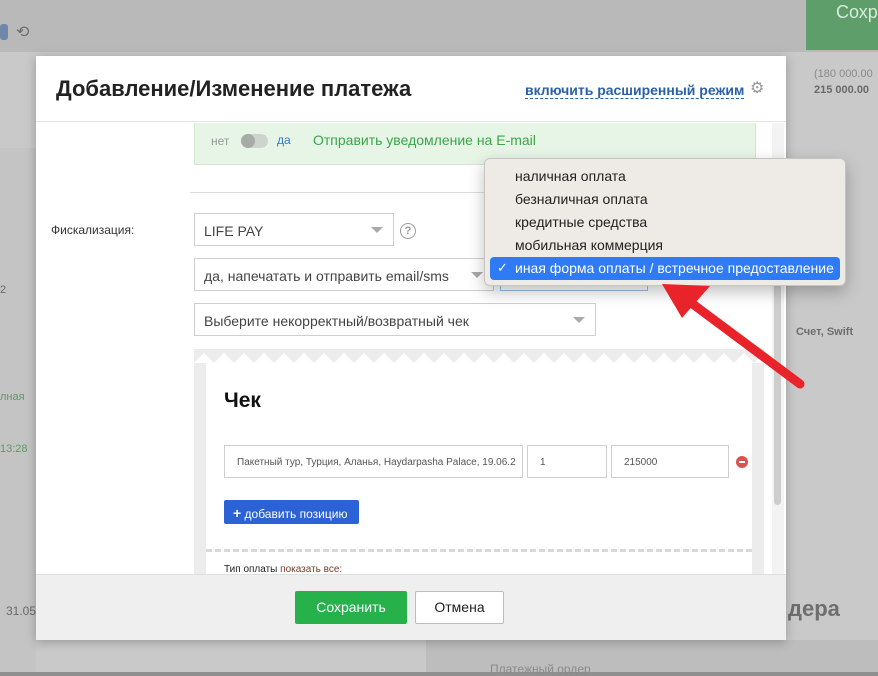 The height and width of the screenshot is (676, 878). I want to click on background-amount-secondary: (180 000.00, so click(843, 74).